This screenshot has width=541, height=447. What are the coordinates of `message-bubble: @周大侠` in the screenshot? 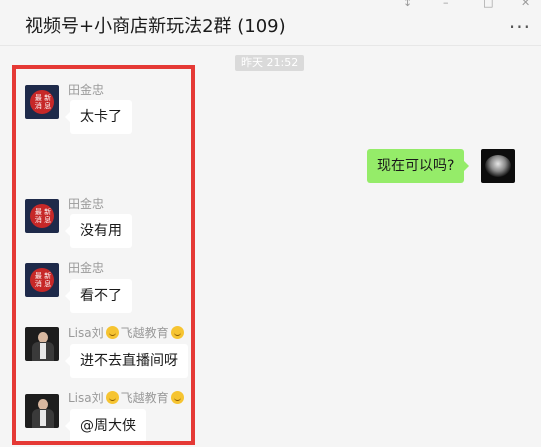 It's located at (105, 426).